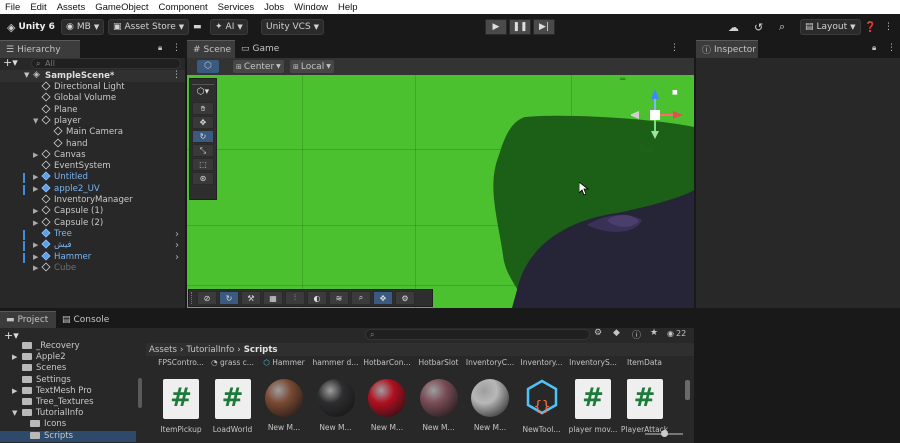  I want to click on hierarchy-item: ▶ Canvas, so click(92, 155).